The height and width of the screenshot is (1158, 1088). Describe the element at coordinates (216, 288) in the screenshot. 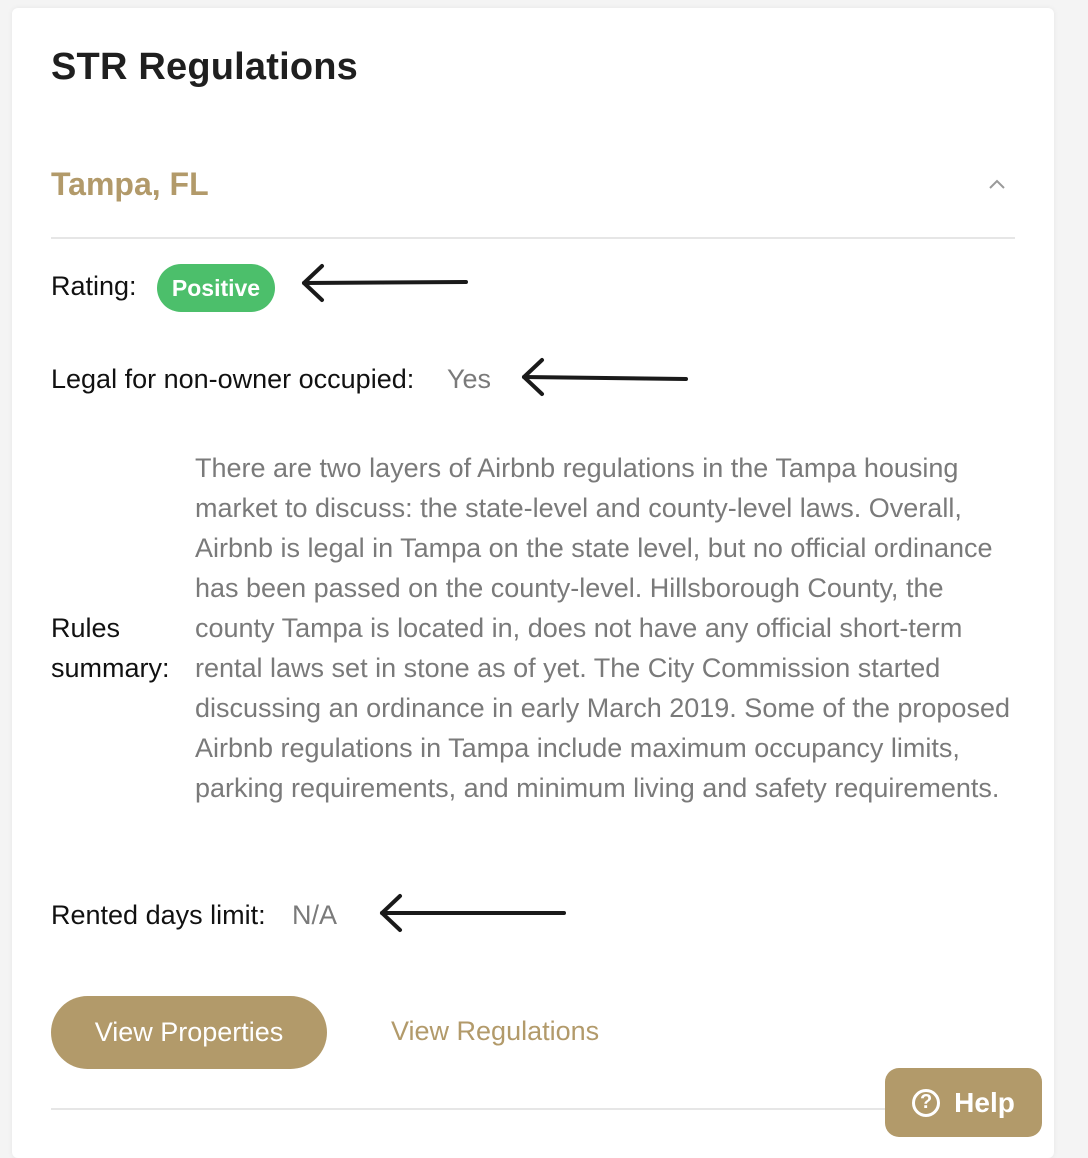

I see `rating-badge: Positive` at that location.